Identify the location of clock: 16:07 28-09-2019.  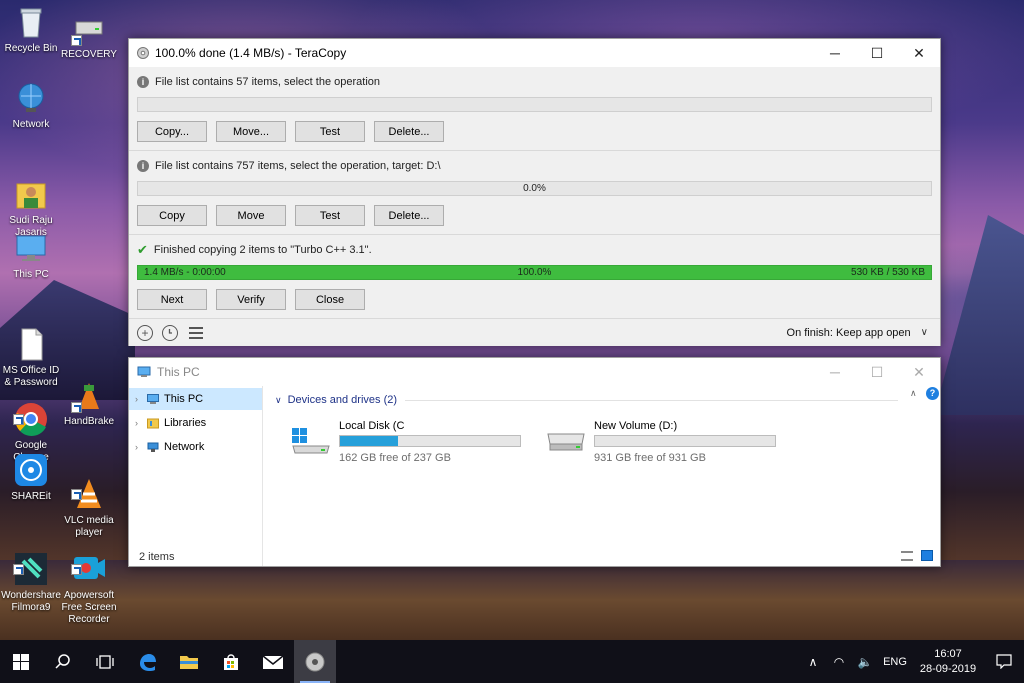
(948, 662).